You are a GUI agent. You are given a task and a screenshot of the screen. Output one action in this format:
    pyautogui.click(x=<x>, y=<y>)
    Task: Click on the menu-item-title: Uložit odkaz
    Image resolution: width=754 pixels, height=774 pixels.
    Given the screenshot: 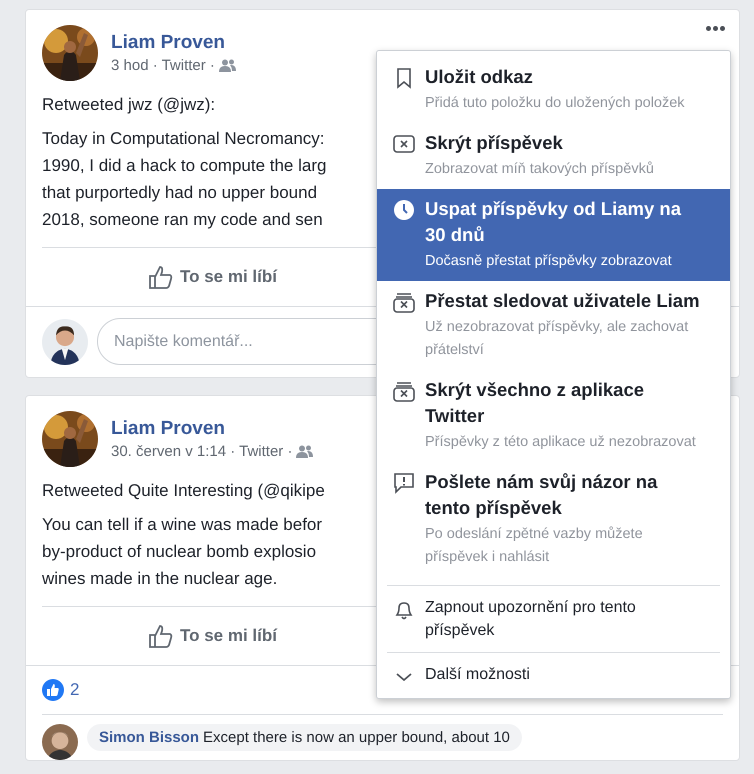 What is the action you would take?
    pyautogui.click(x=479, y=77)
    